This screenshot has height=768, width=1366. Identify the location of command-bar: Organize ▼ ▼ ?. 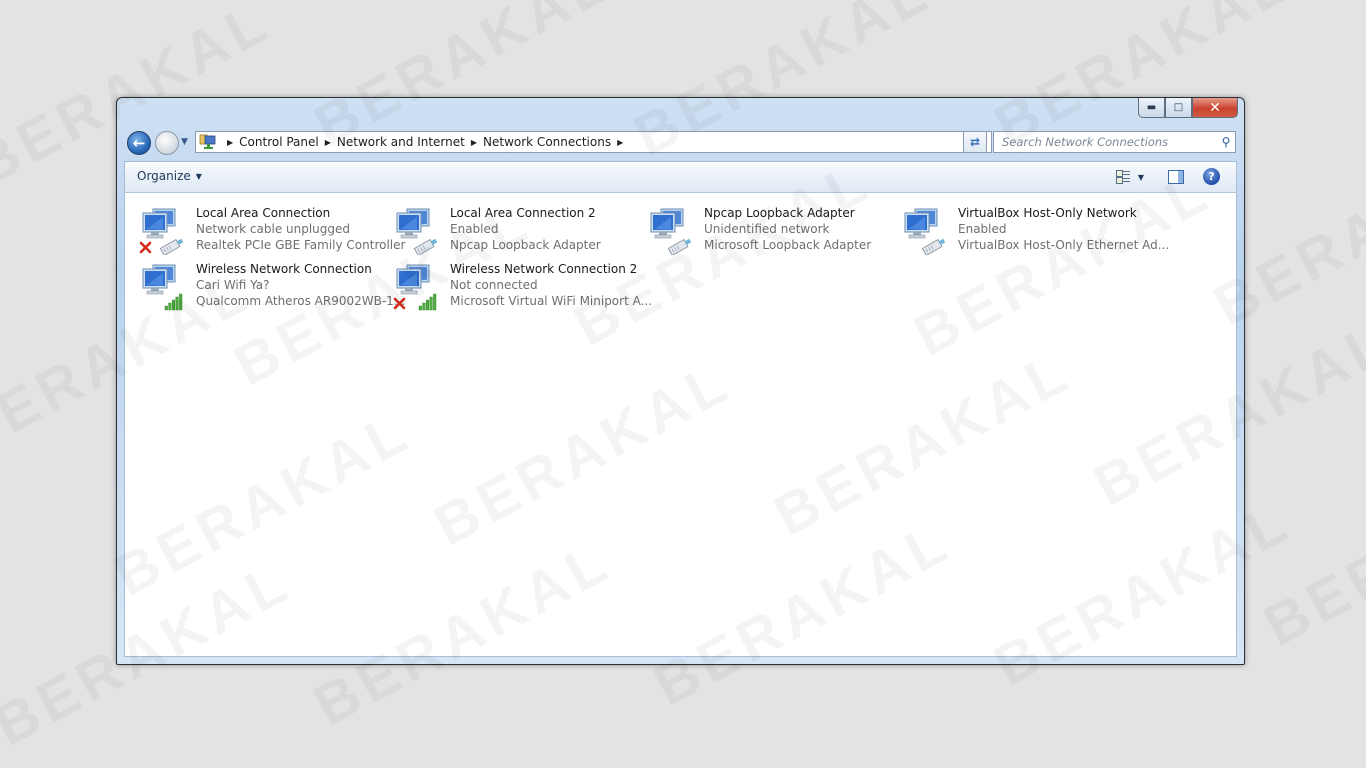
(680, 177).